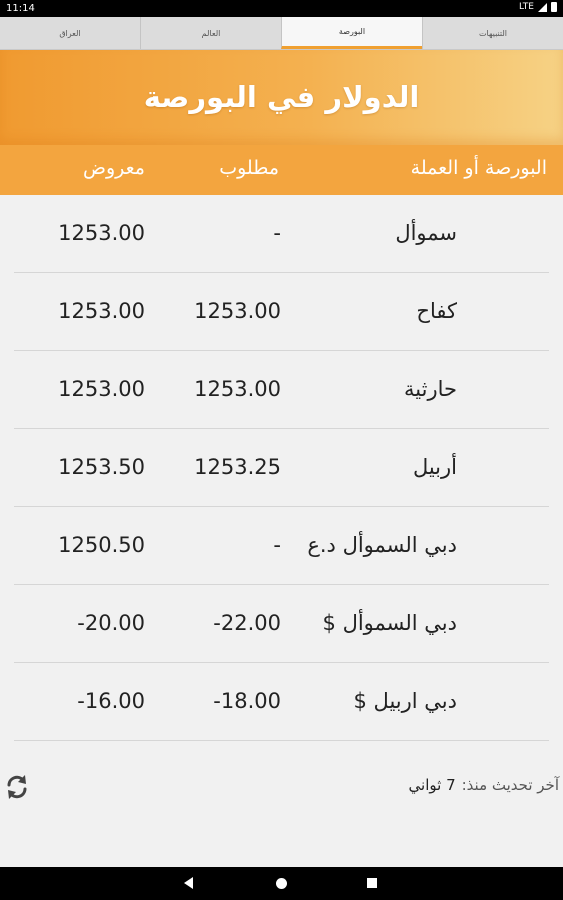 This screenshot has height=900, width=563. What do you see at coordinates (526, 7) in the screenshot?
I see `network-label: LTE` at bounding box center [526, 7].